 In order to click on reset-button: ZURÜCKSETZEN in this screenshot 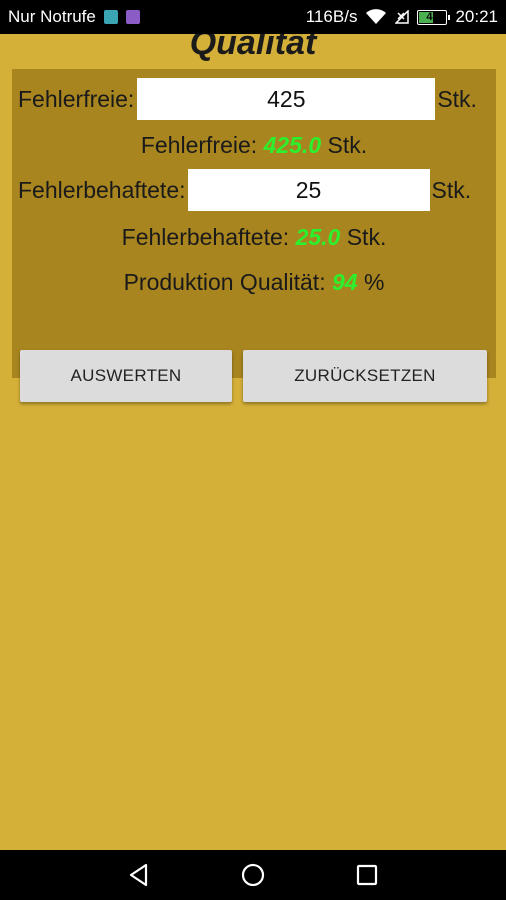, I will do `click(365, 376)`.